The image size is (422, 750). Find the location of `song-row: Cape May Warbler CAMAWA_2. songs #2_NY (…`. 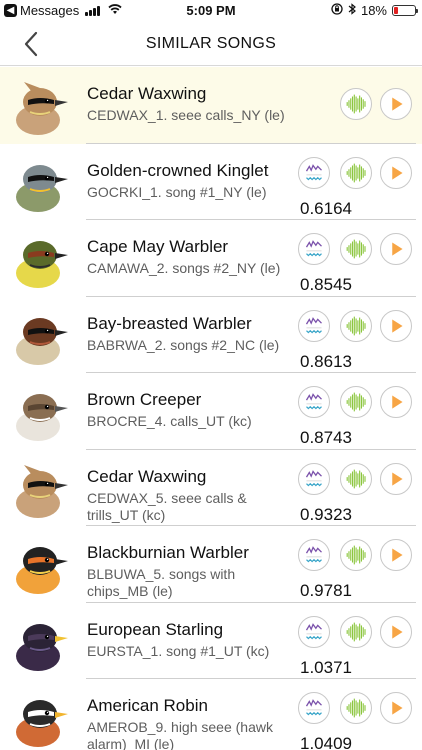

song-row: Cape May Warbler CAMAWA_2. songs #2_NY (… is located at coordinates (211, 258).